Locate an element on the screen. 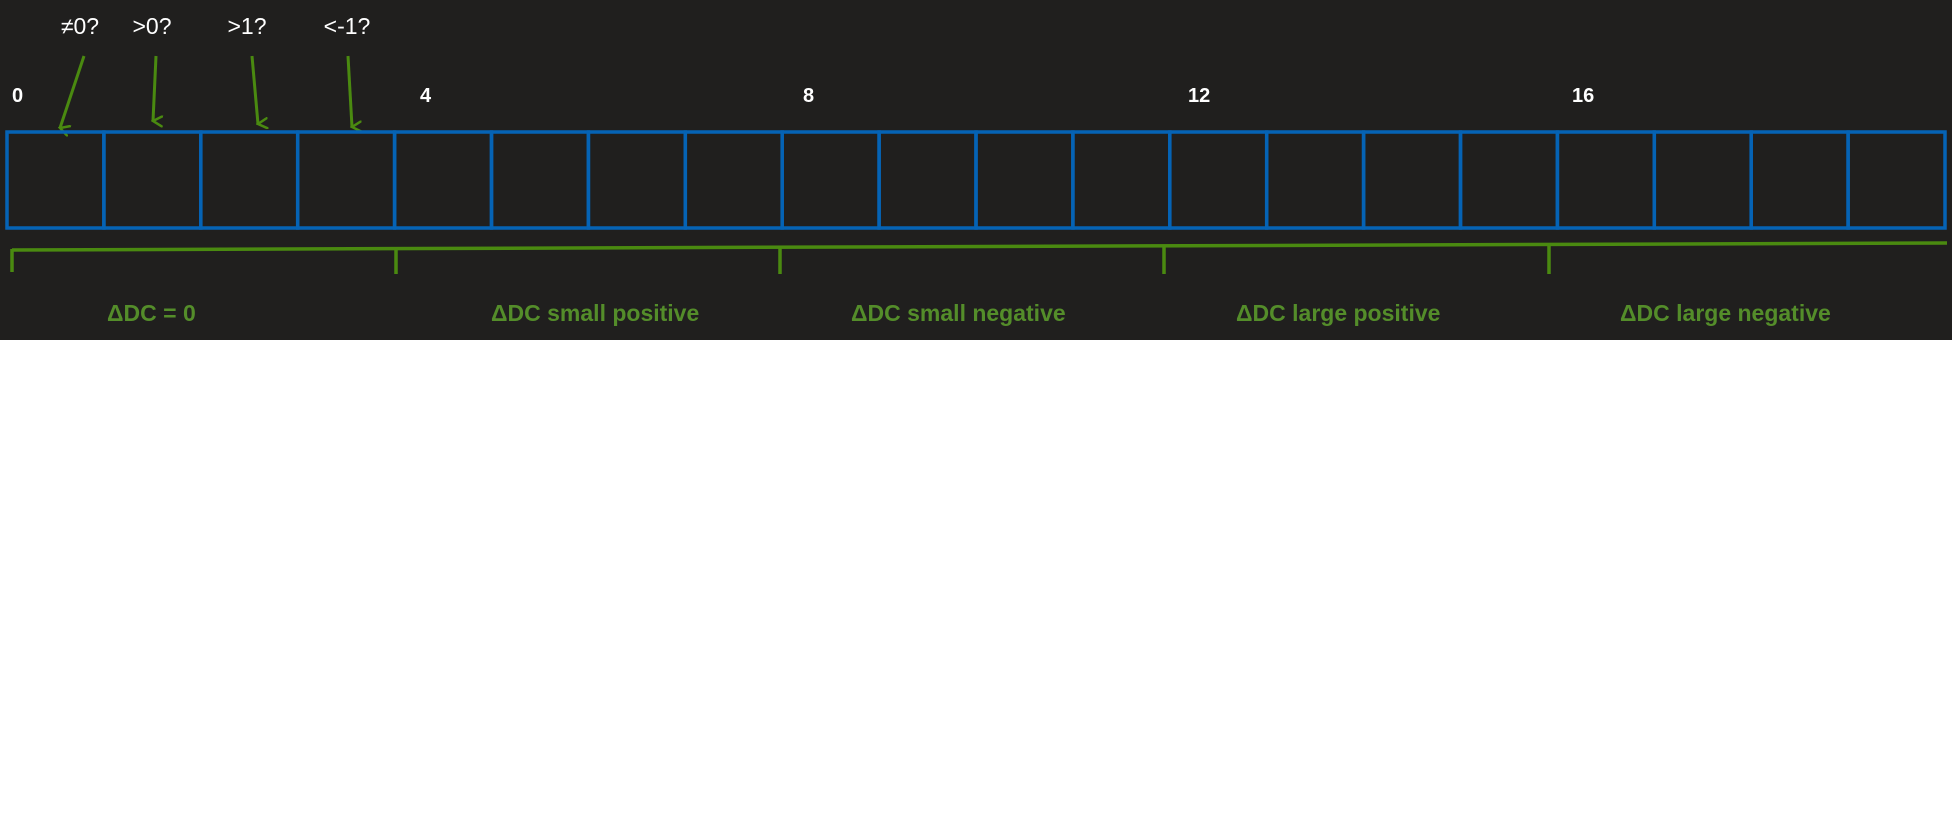 This screenshot has height=830, width=1952. range-label-small-positive: ΔDC small positive is located at coordinates (595, 313).